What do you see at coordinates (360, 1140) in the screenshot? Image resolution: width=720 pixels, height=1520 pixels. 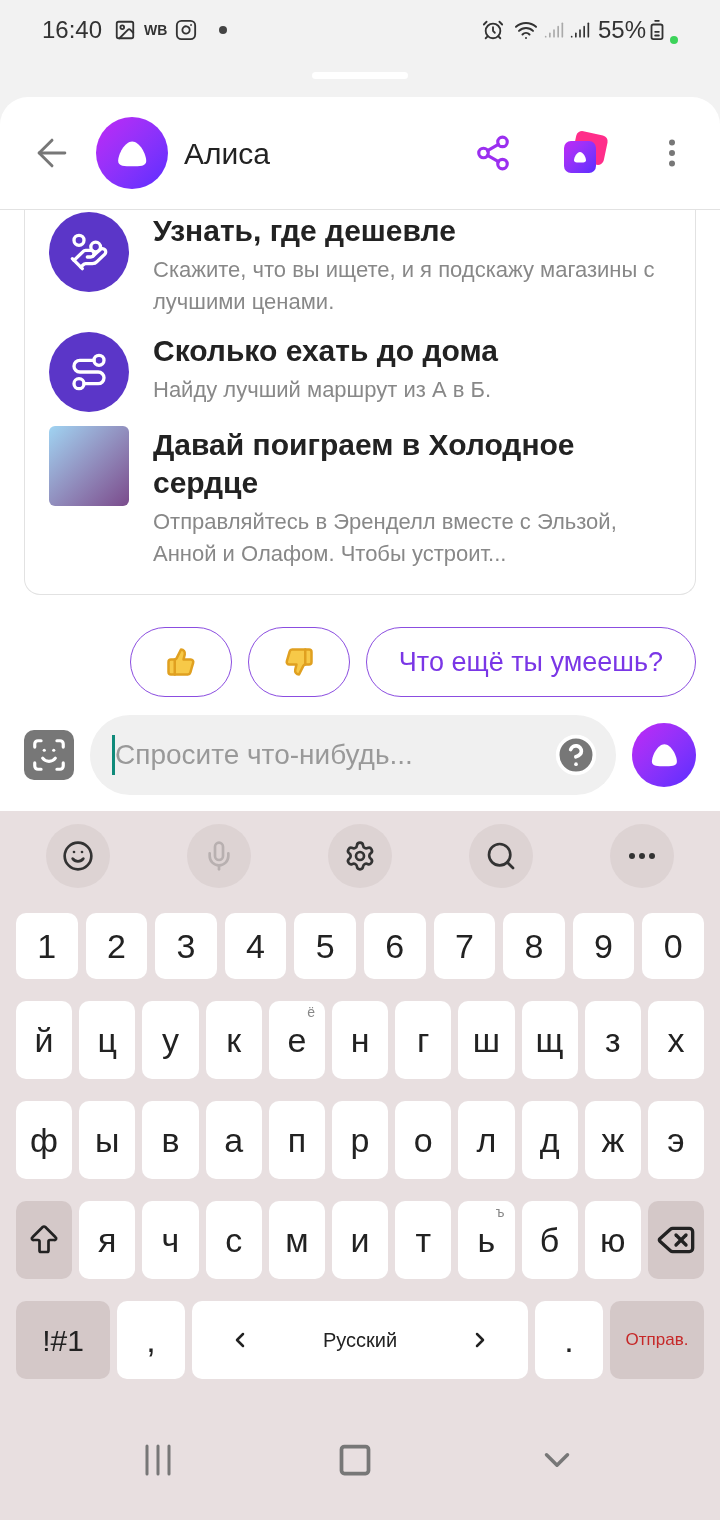 I see `keyboard-key: р` at bounding box center [360, 1140].